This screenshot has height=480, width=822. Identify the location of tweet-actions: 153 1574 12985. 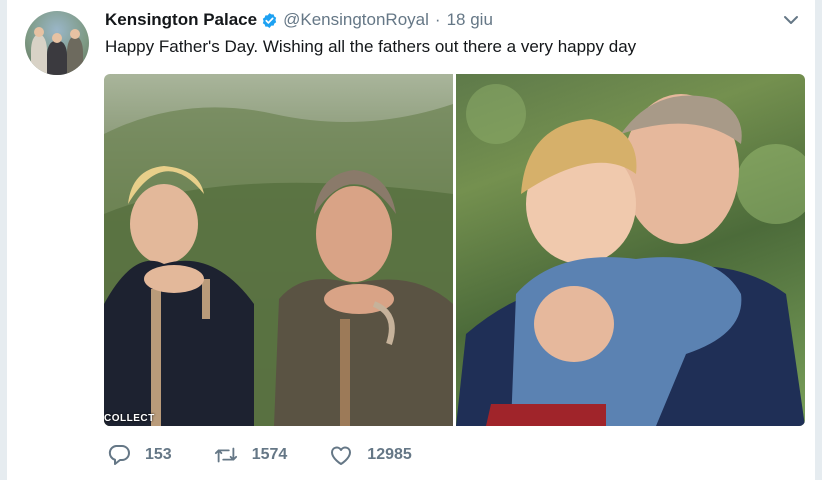
(280, 455).